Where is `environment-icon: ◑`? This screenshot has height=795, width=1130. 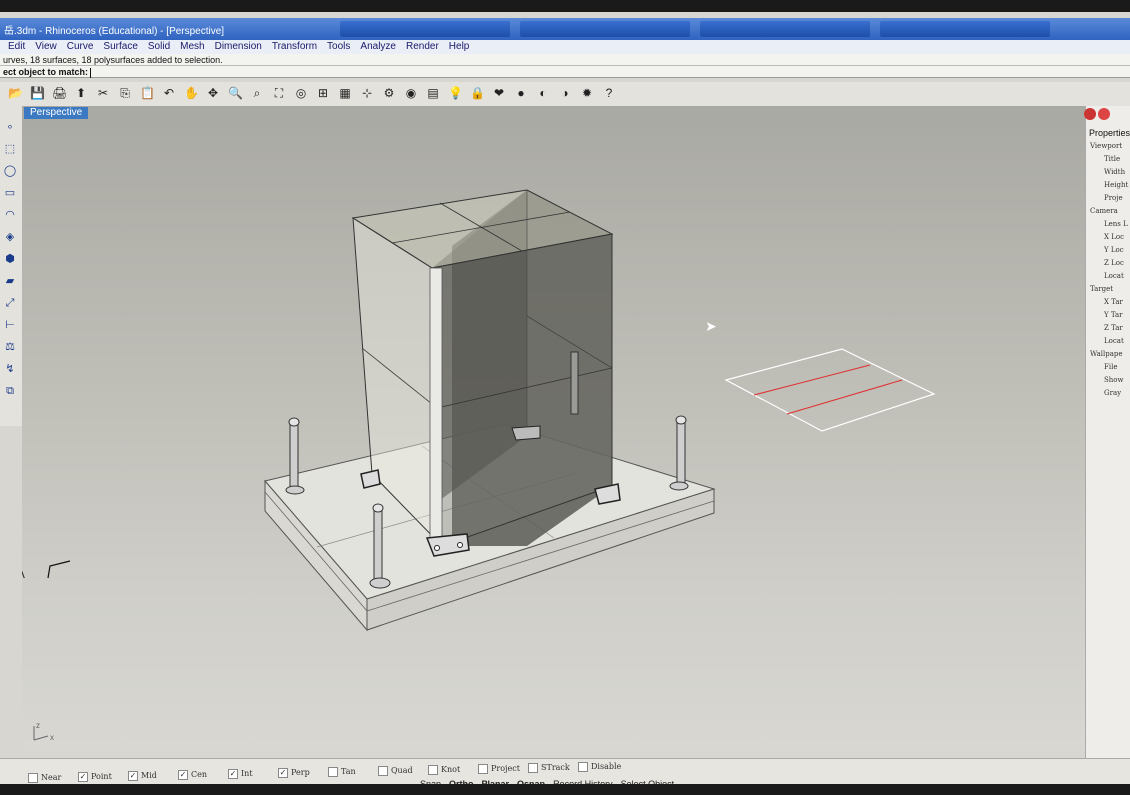 environment-icon: ◑ is located at coordinates (565, 93).